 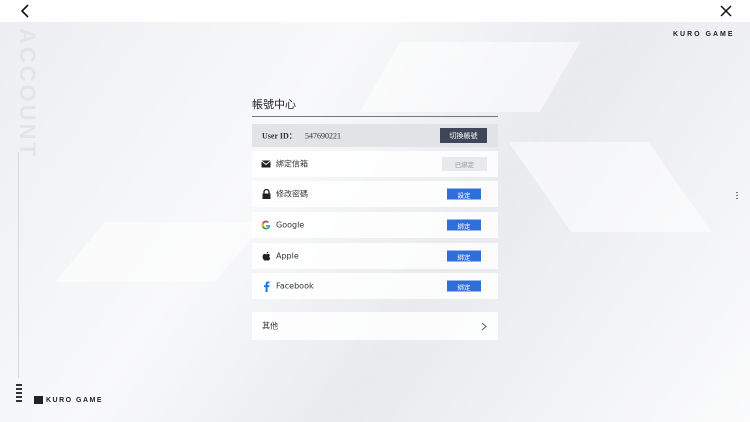 I want to click on mail-icon, so click(x=266, y=164).